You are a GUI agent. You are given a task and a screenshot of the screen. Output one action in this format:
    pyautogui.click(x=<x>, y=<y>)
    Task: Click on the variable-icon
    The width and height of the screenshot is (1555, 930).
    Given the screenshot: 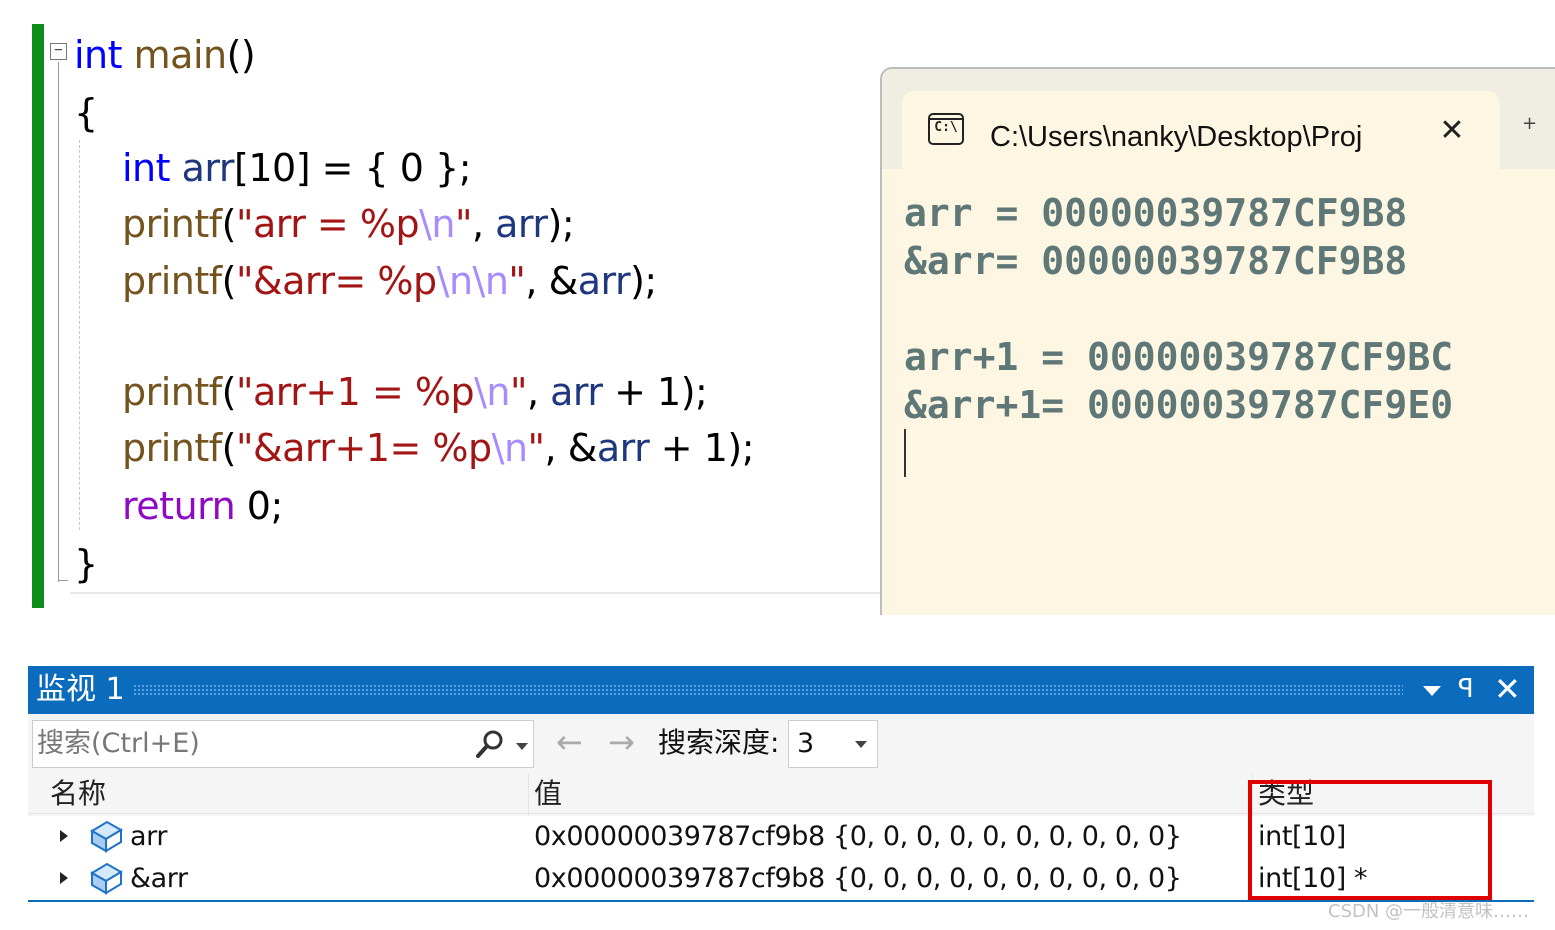 What is the action you would take?
    pyautogui.click(x=106, y=878)
    